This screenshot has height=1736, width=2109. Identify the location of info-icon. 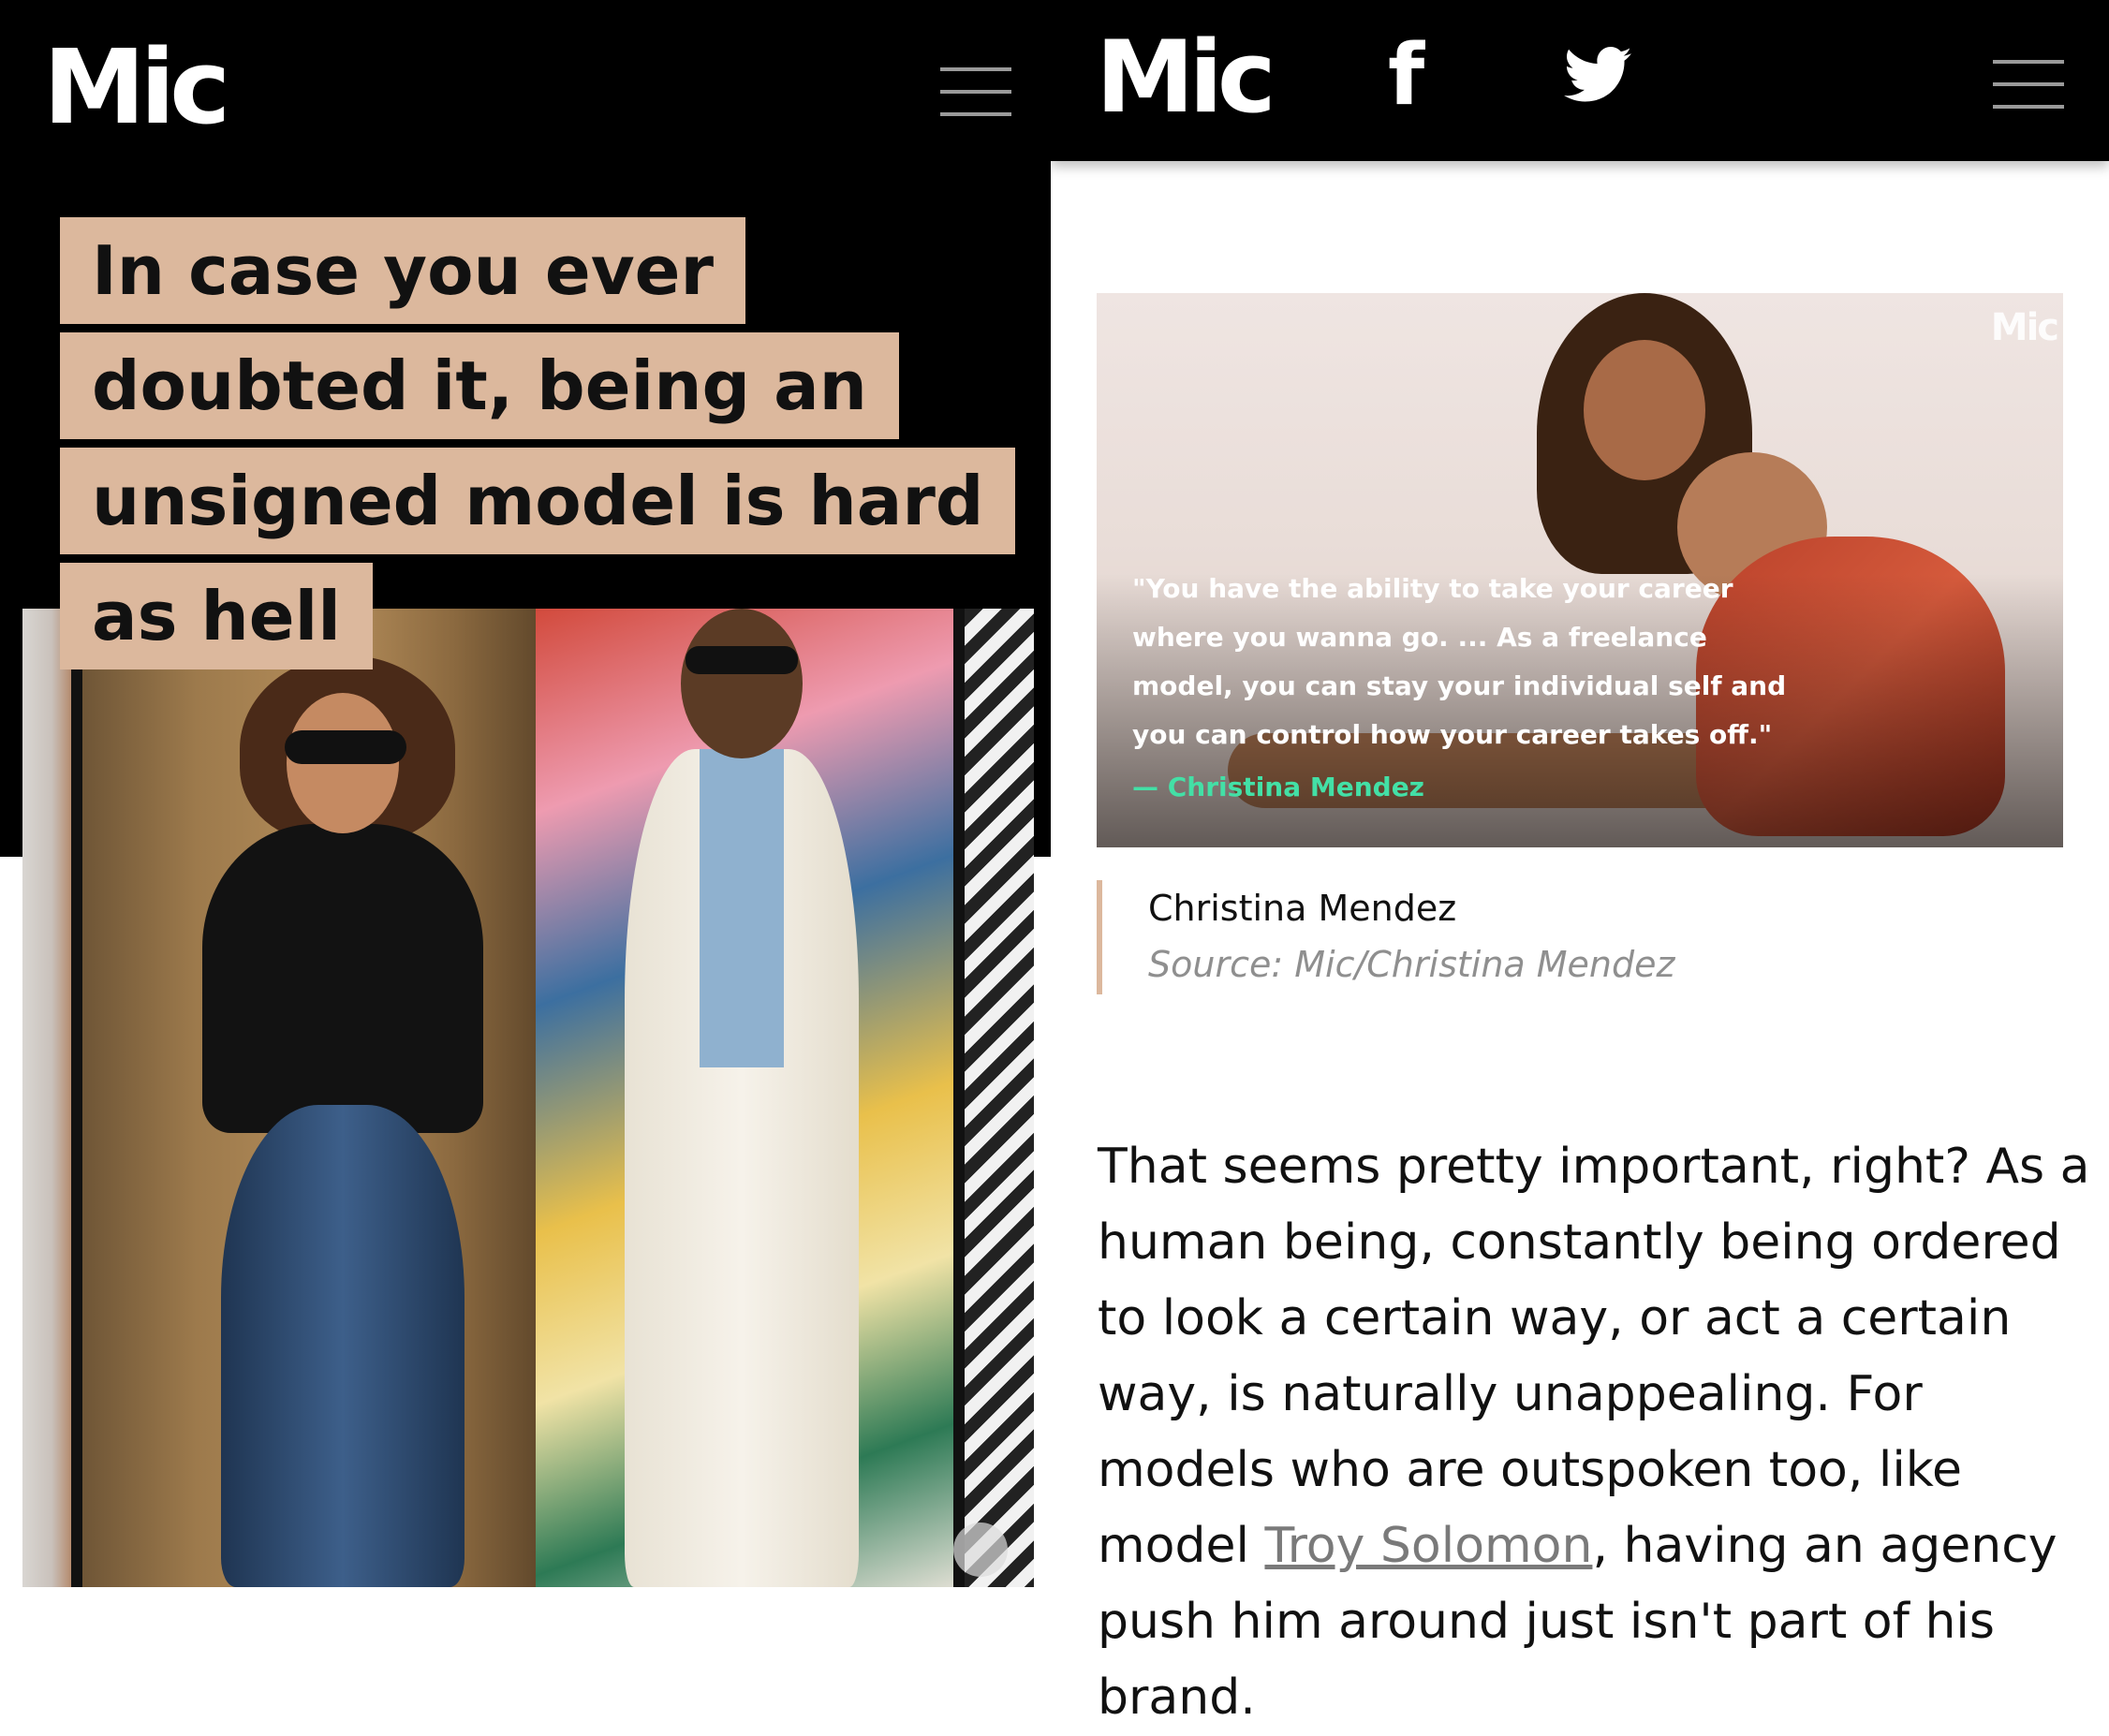
(981, 1550).